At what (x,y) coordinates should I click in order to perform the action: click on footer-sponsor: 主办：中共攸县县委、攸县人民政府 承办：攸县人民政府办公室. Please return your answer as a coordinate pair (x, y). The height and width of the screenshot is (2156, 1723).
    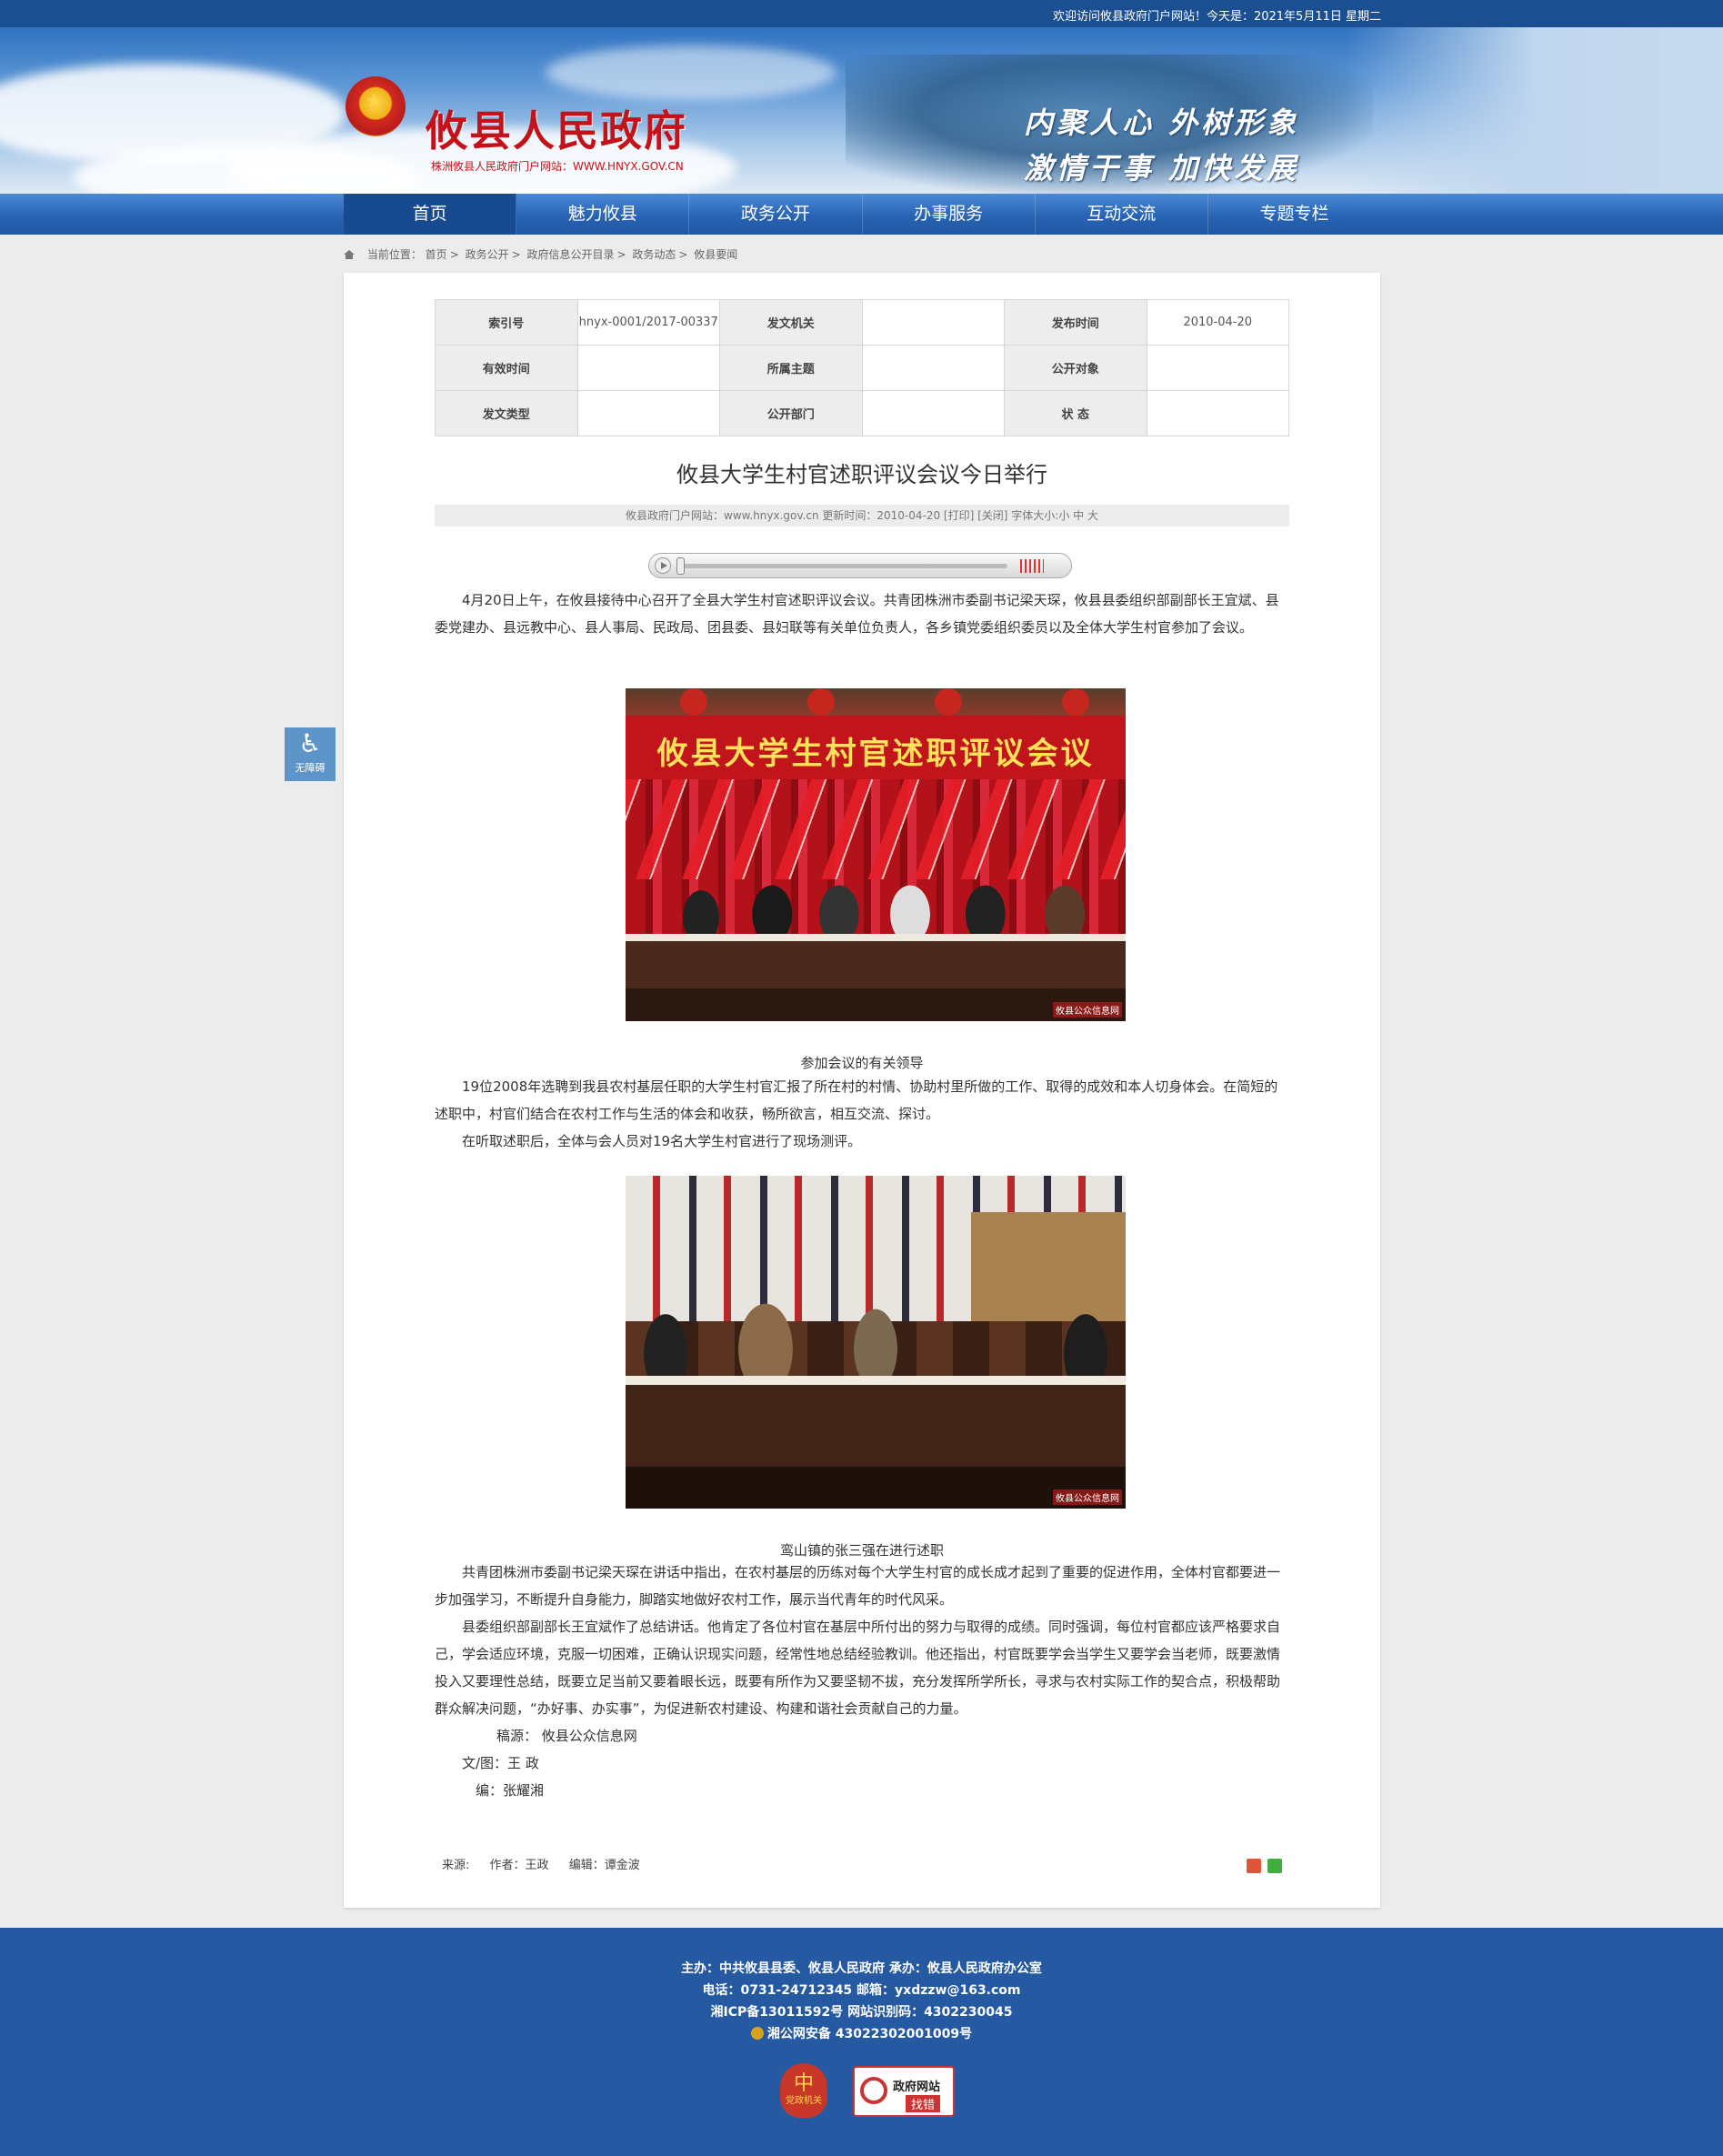
    Looking at the image, I should click on (861, 1968).